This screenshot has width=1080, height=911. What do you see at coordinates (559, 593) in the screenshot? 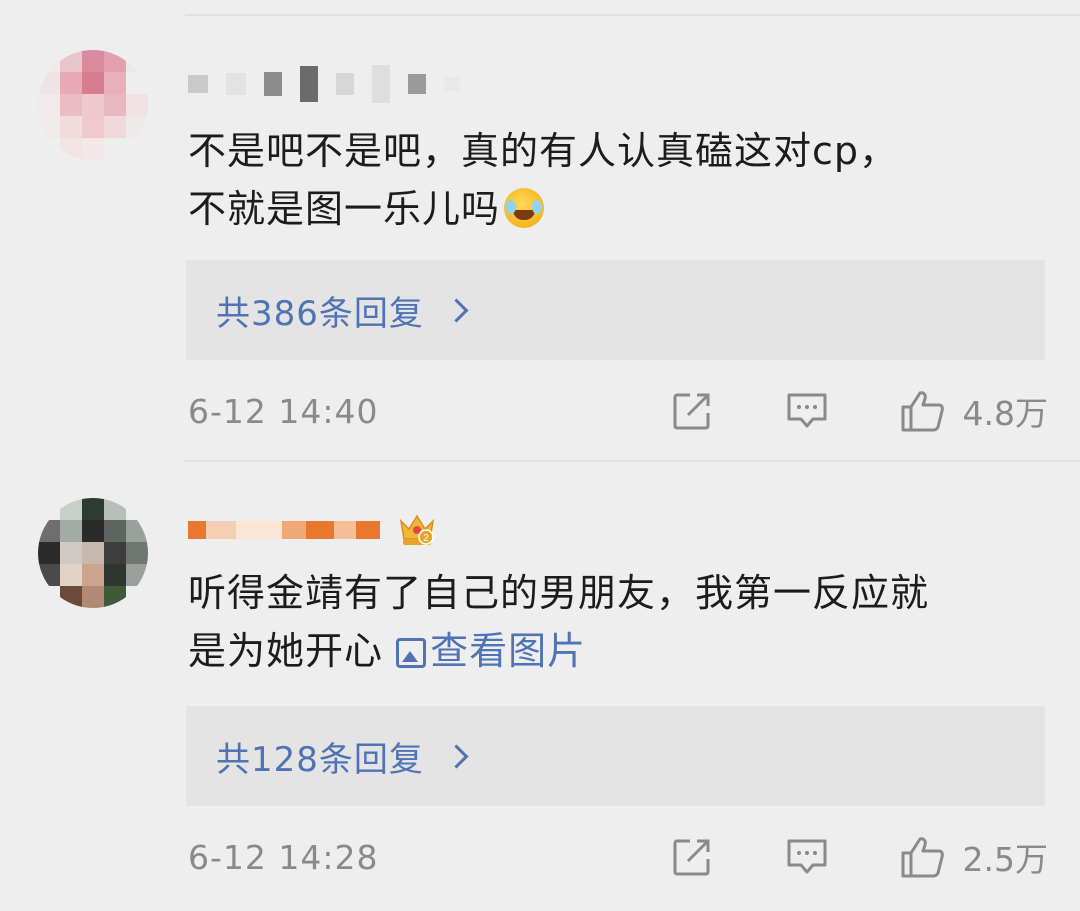
I see `comment-text-line: 听得金靖有了自己的男朋友，我第一反应就` at bounding box center [559, 593].